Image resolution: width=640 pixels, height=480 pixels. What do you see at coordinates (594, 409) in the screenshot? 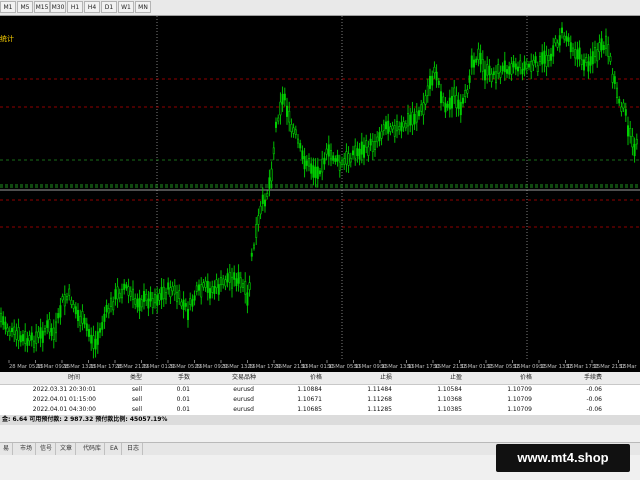
I see `order-fee: -0.06` at bounding box center [594, 409].